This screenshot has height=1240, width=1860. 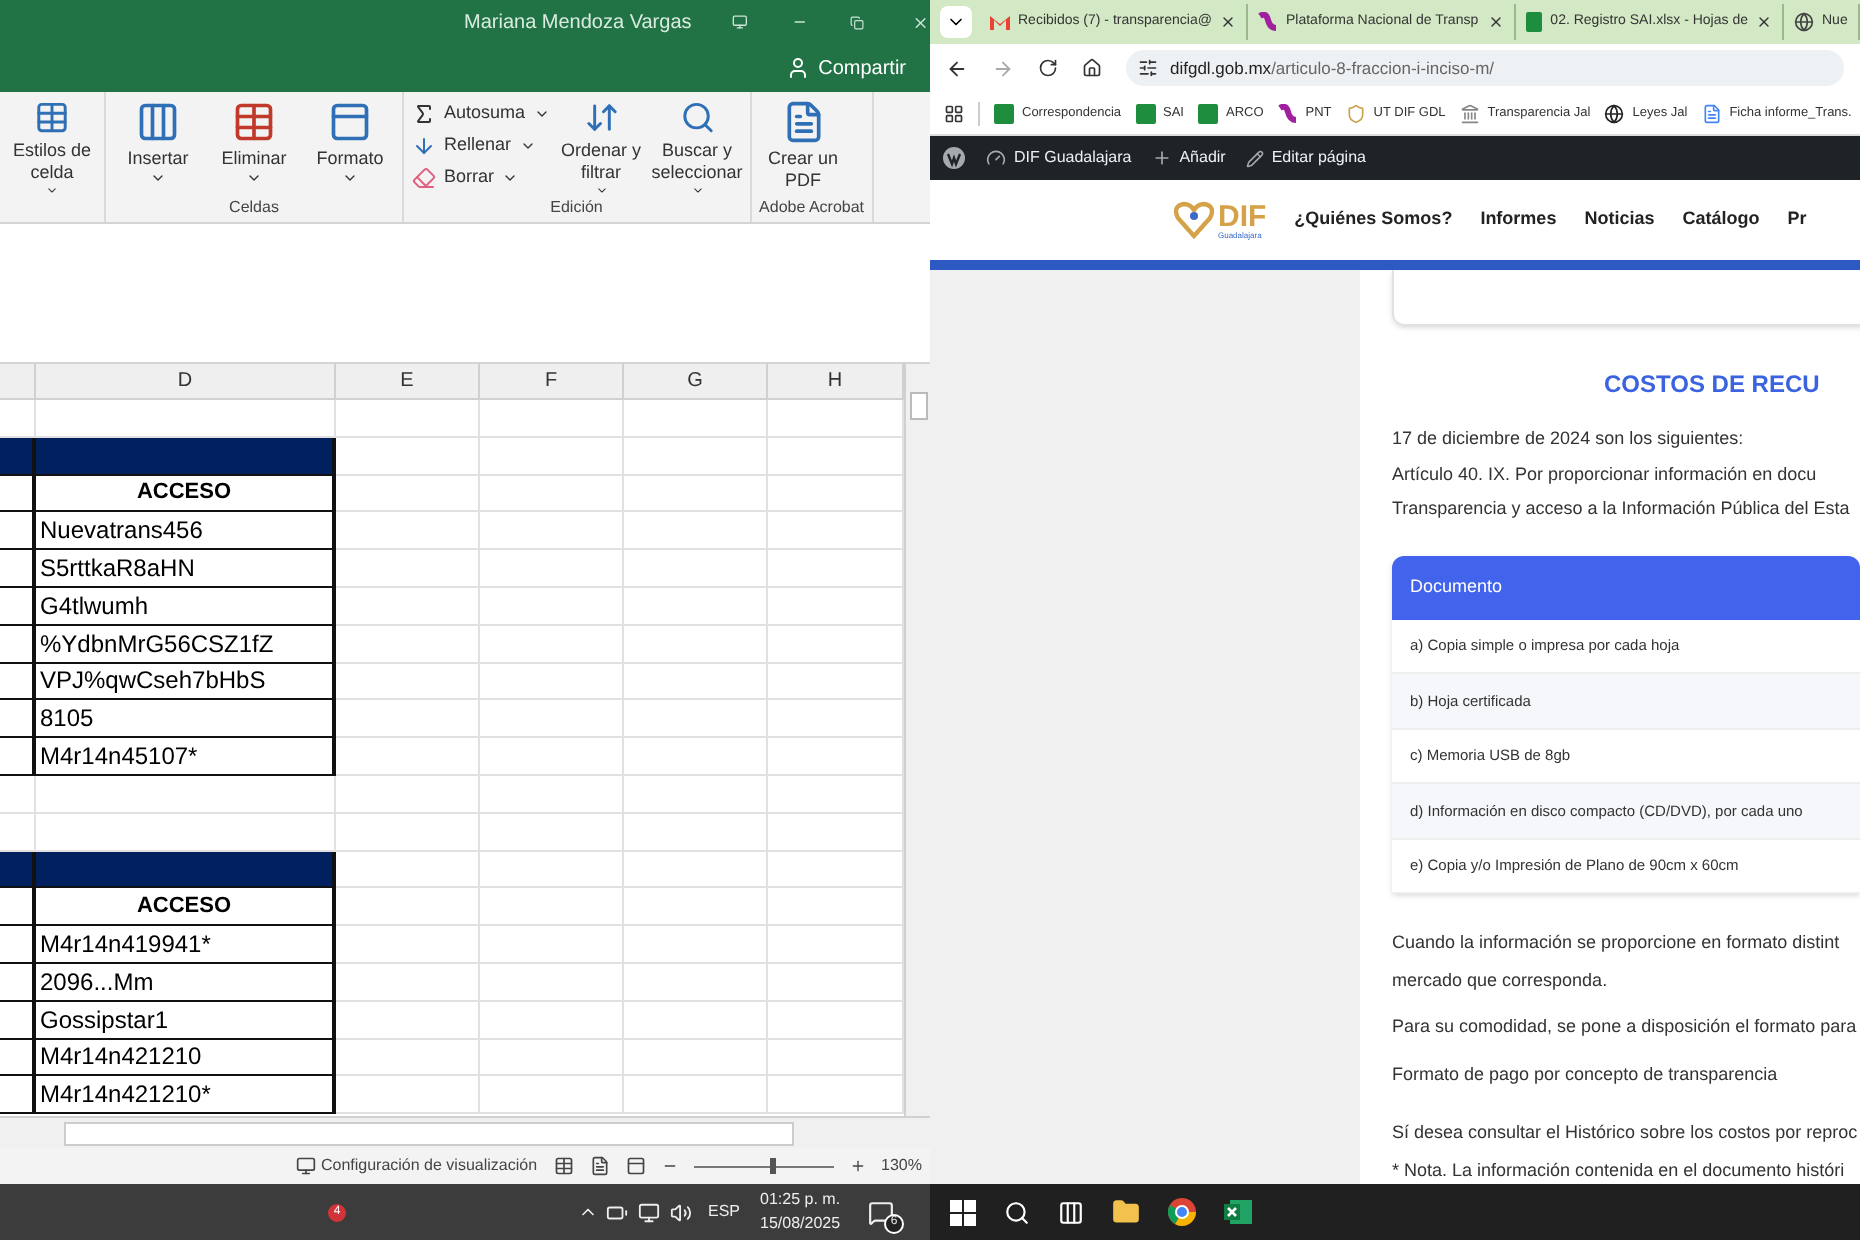 What do you see at coordinates (1518, 220) in the screenshot?
I see `nav-link: Informes` at bounding box center [1518, 220].